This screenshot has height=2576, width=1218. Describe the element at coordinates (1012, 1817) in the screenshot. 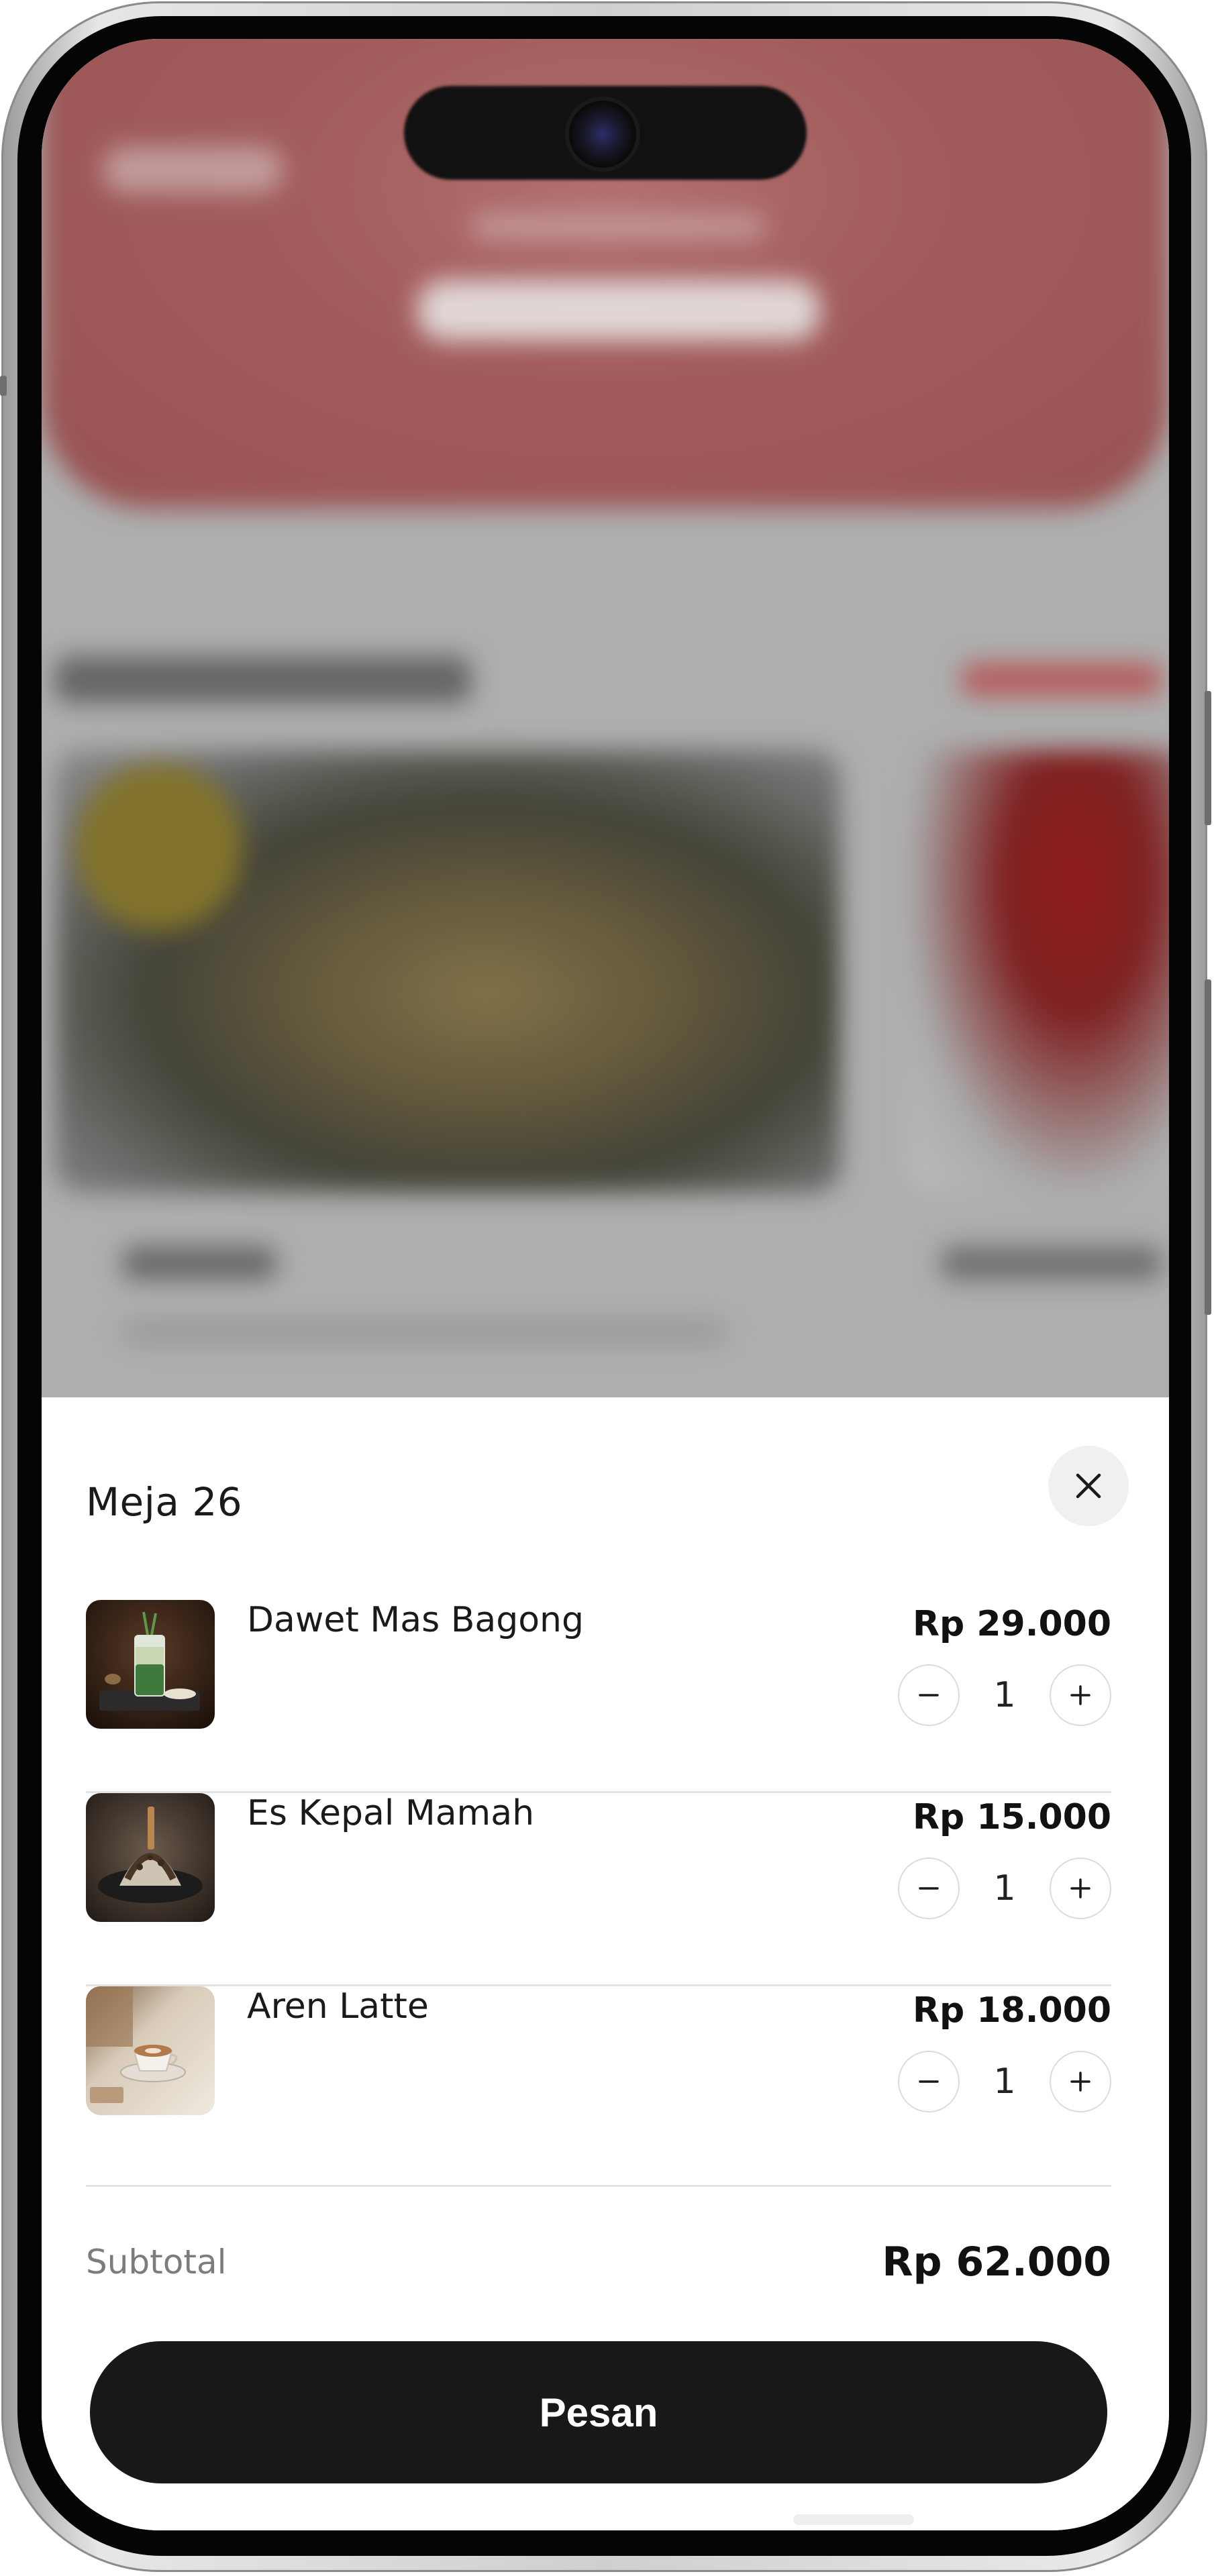

I see `item-price: Rp 15.000` at that location.